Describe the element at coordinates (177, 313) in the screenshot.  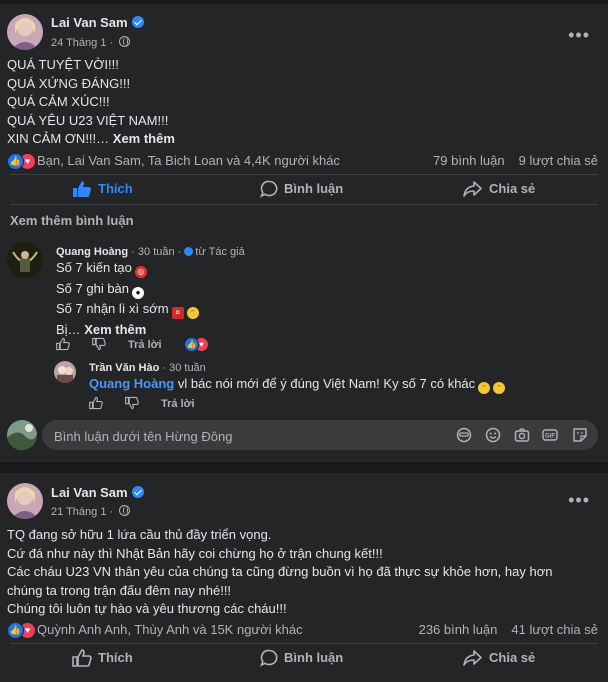
I see `red-envelope-emoji-icon: ¤` at that location.